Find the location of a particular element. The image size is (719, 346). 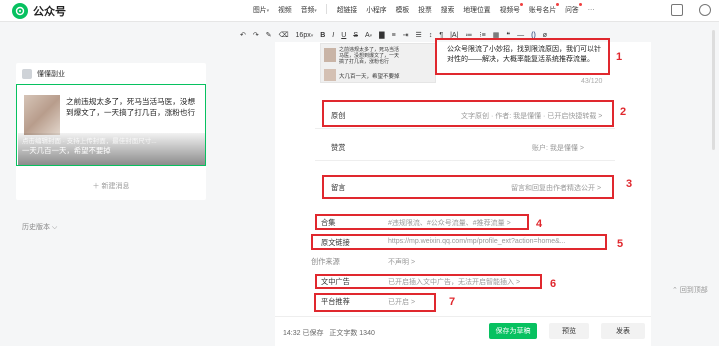

annotation-number-2: 2 is located at coordinates (623, 112).